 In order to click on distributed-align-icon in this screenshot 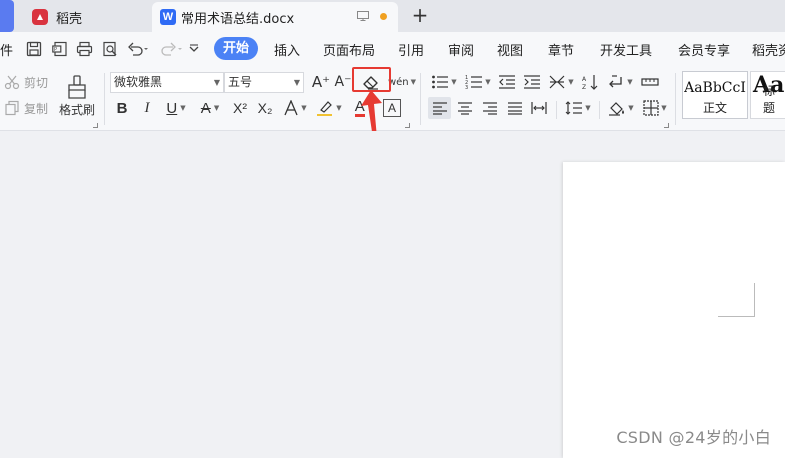, I will do `click(539, 108)`.